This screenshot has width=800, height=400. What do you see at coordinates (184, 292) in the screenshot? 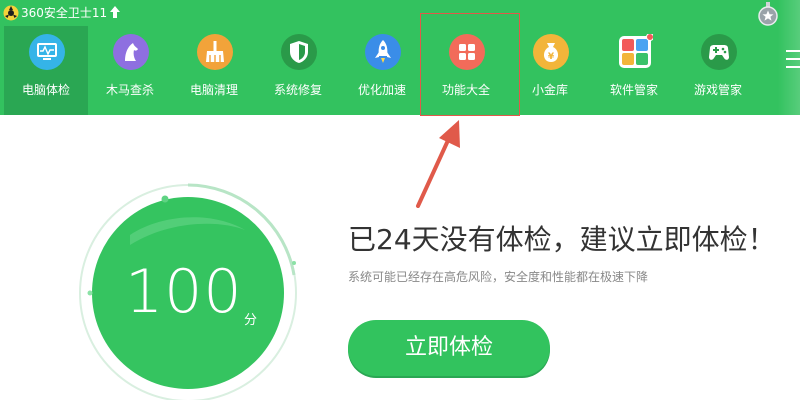
I see `health-score: 100` at bounding box center [184, 292].